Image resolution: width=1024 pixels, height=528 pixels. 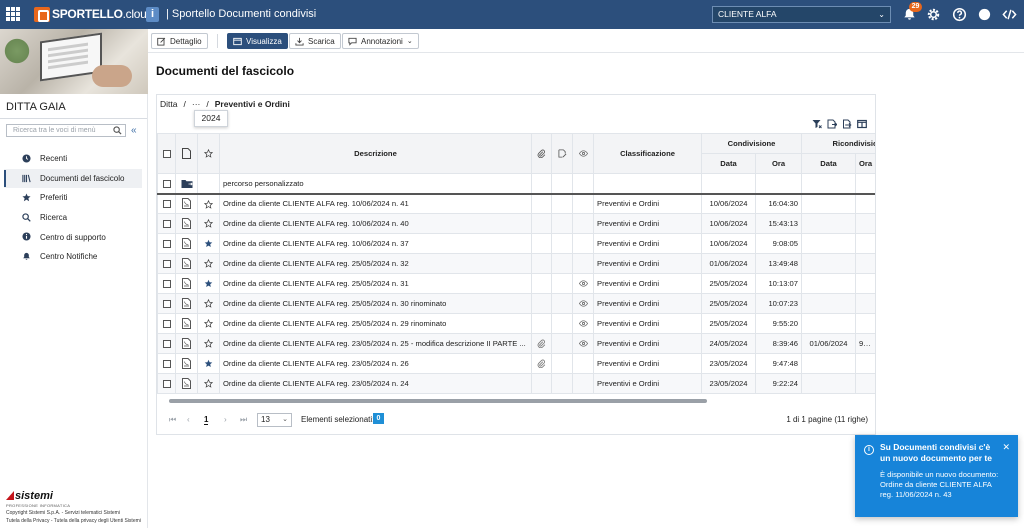 I want to click on select-all-checkbox, so click(x=166, y=154).